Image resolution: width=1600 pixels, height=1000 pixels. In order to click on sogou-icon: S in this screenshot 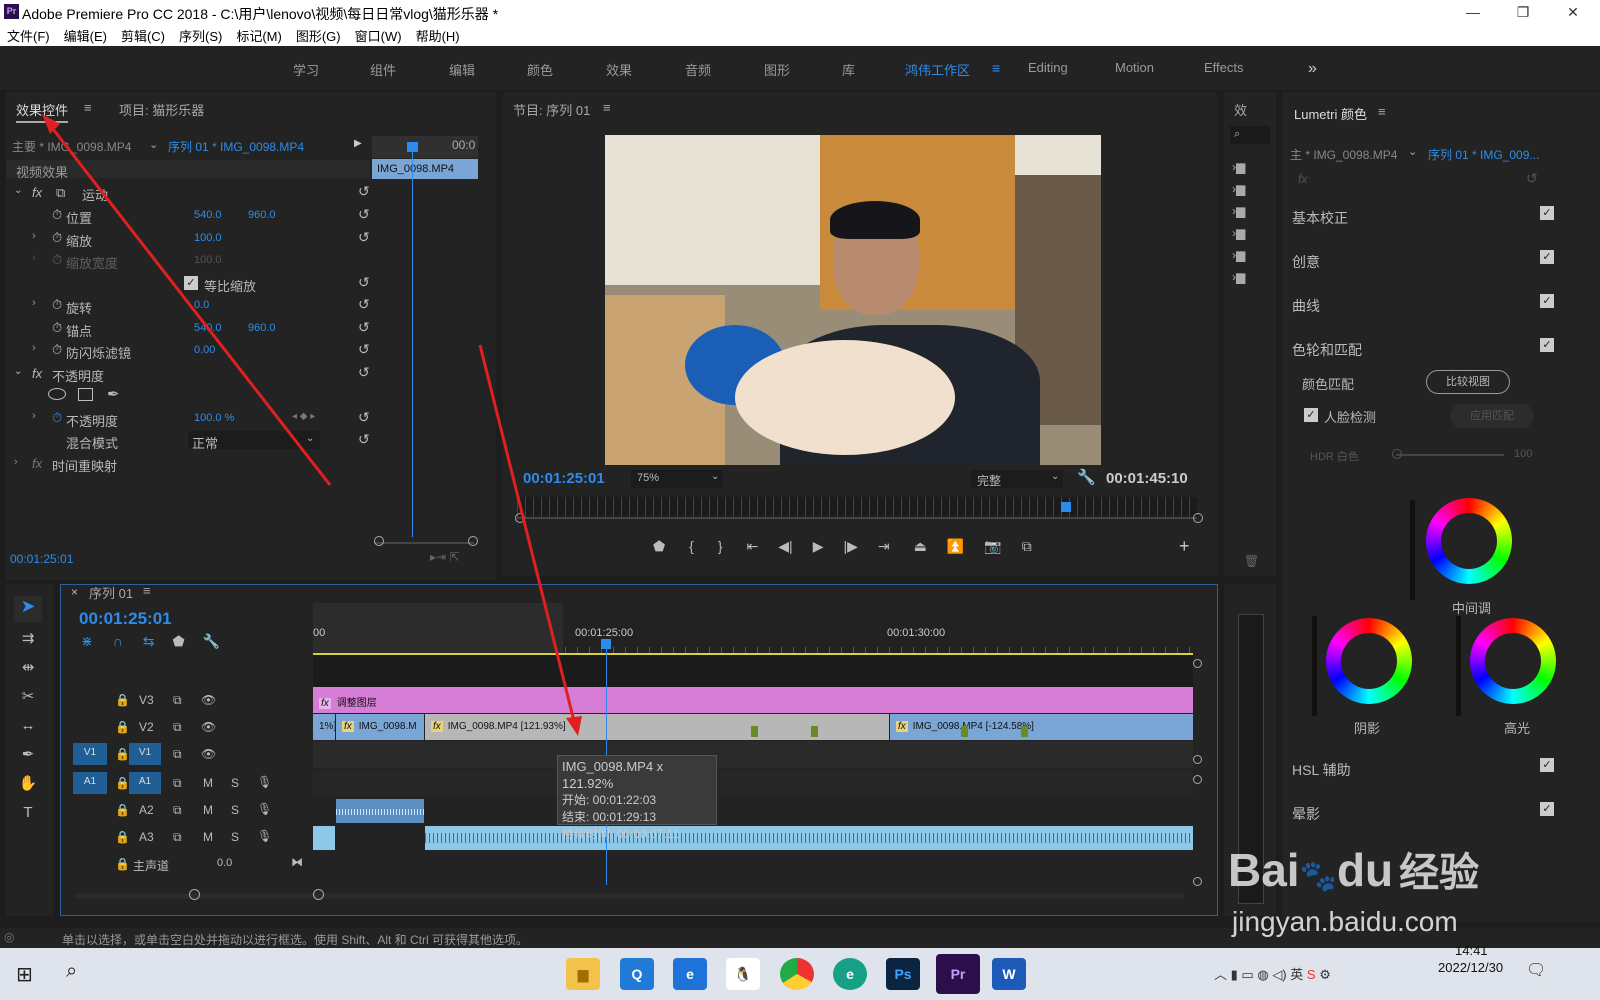, I will do `click(1311, 974)`.